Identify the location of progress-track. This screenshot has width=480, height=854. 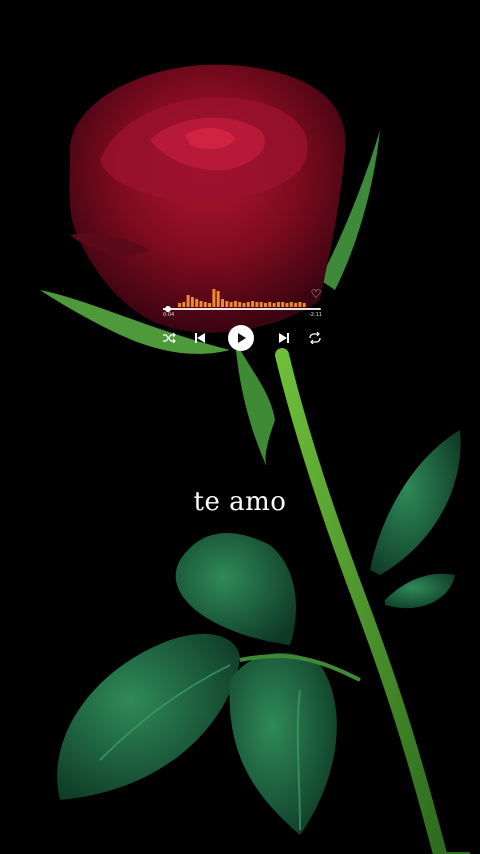
(242, 309).